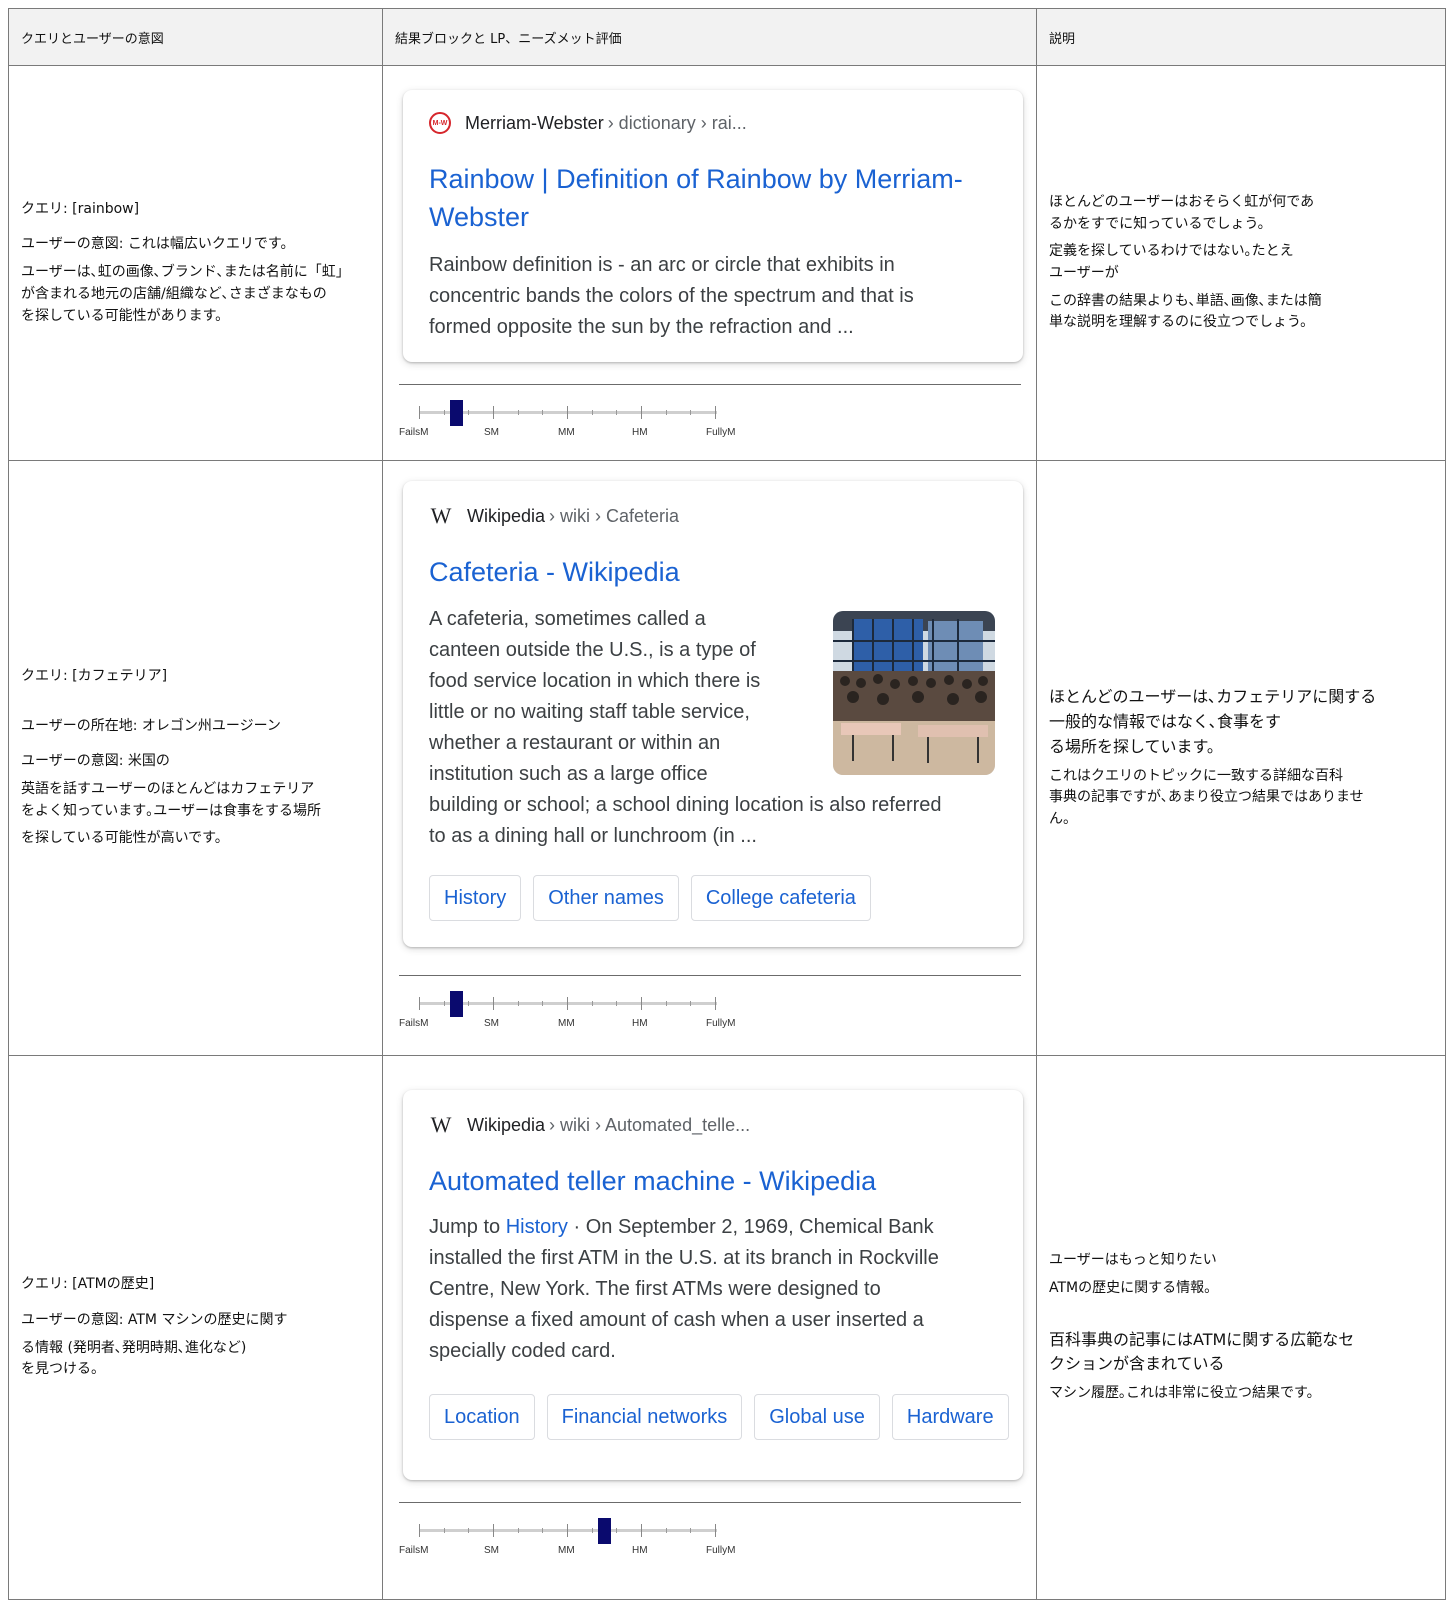 The height and width of the screenshot is (1610, 1453). Describe the element at coordinates (606, 898) in the screenshot. I see `chip-other-names: Other names` at that location.